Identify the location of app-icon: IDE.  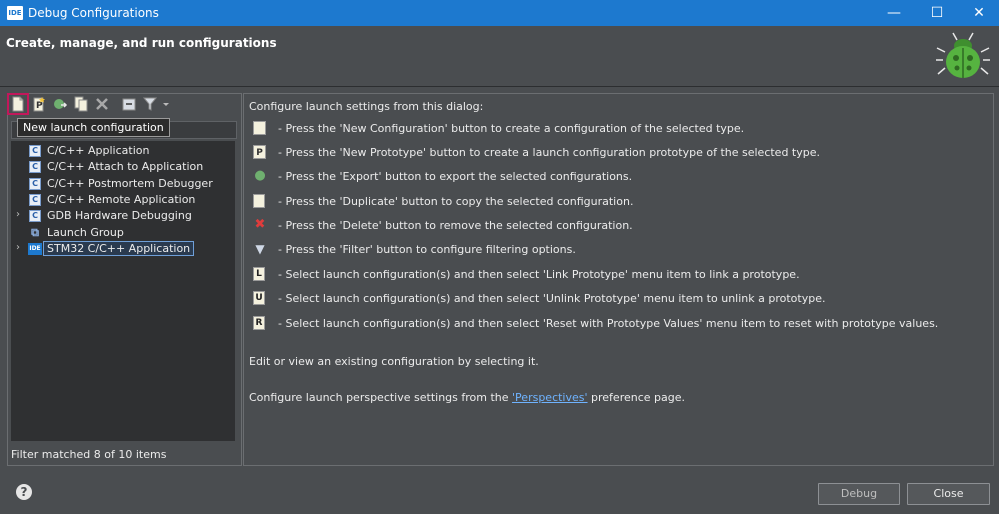
(15, 13).